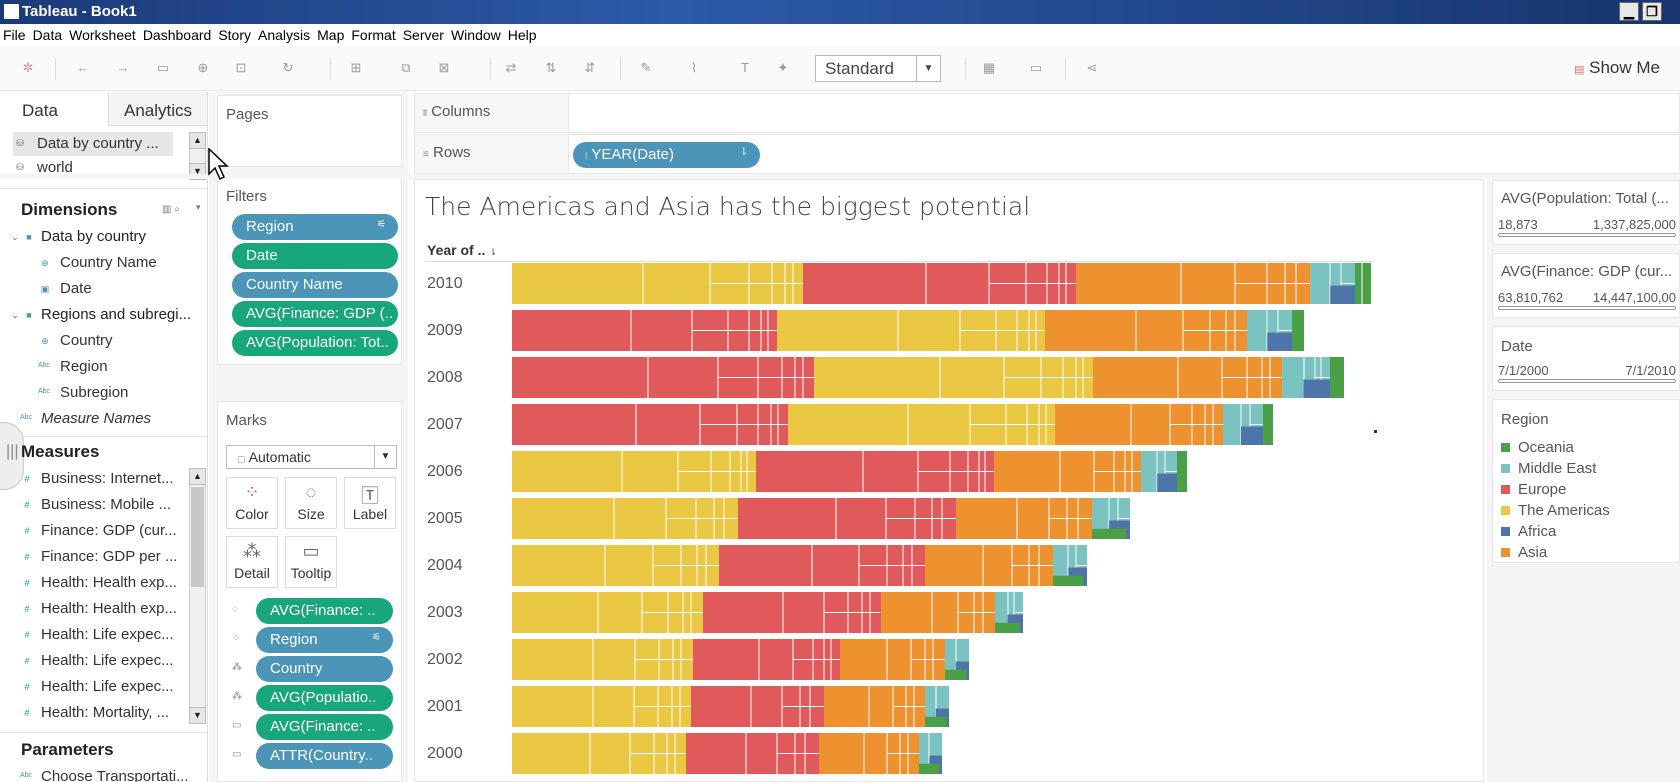  What do you see at coordinates (315, 314) in the screenshot?
I see `filter-pill: AVG(Finance: GDP (..` at bounding box center [315, 314].